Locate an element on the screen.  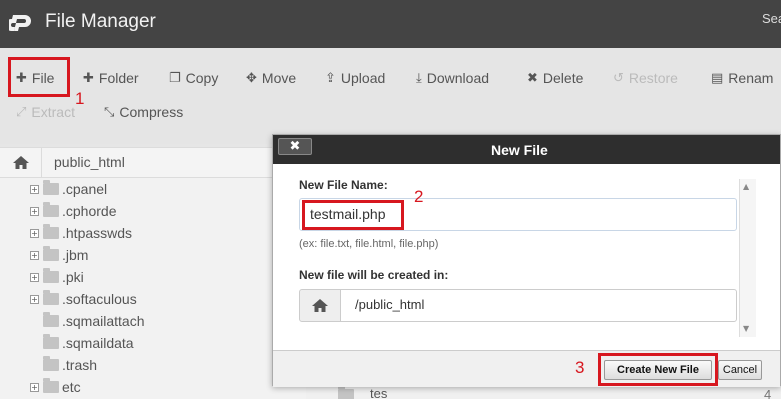
tree-item: + .softaculous is located at coordinates (83, 298).